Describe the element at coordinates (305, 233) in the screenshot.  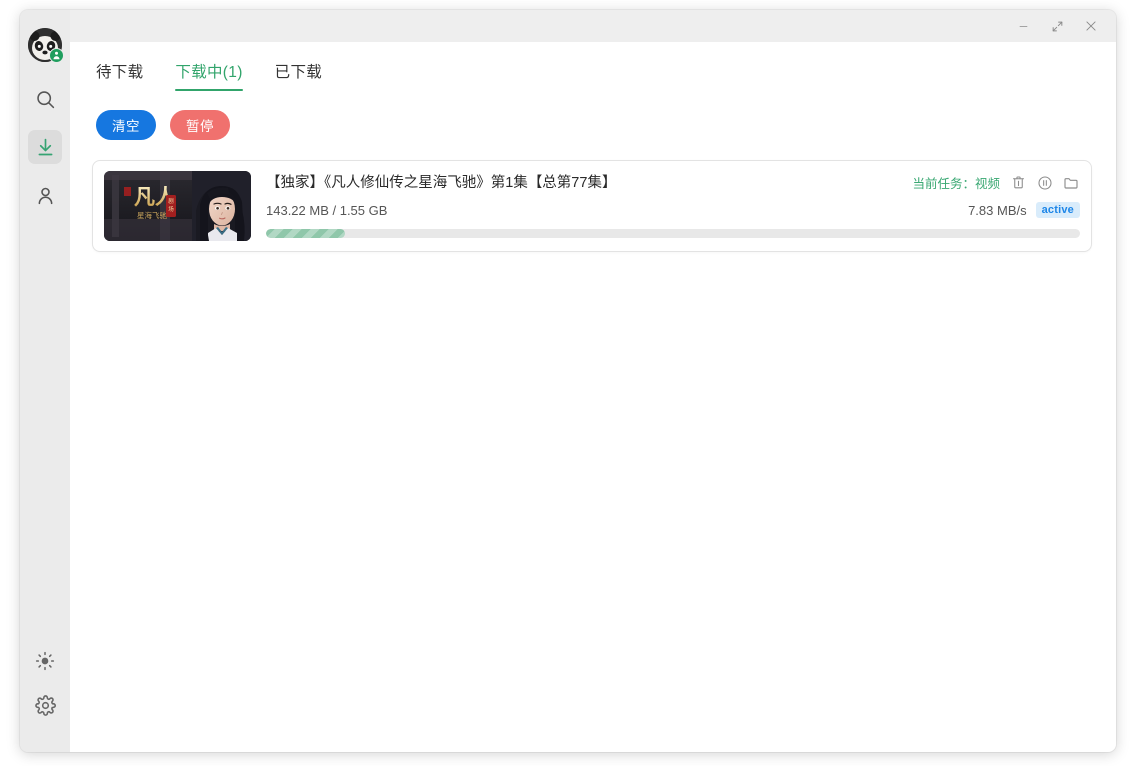
I see `progress-fill` at that location.